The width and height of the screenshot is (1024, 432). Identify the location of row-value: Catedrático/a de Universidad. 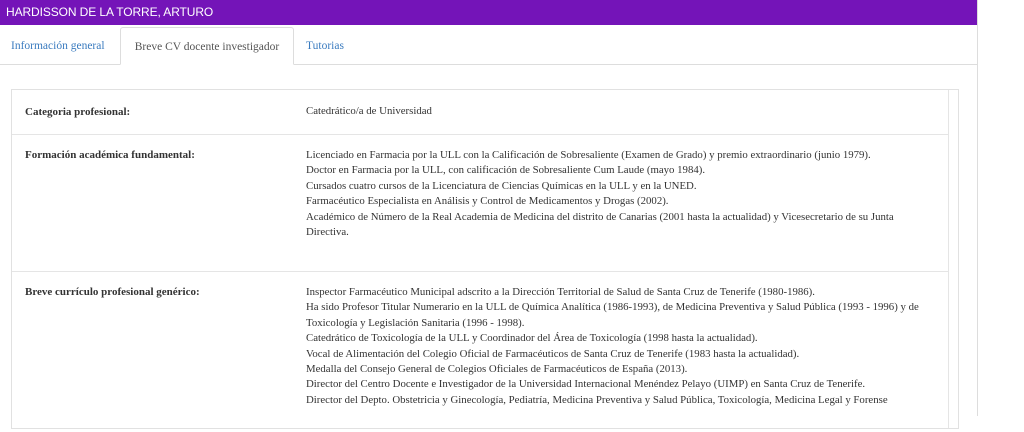
(622, 111).